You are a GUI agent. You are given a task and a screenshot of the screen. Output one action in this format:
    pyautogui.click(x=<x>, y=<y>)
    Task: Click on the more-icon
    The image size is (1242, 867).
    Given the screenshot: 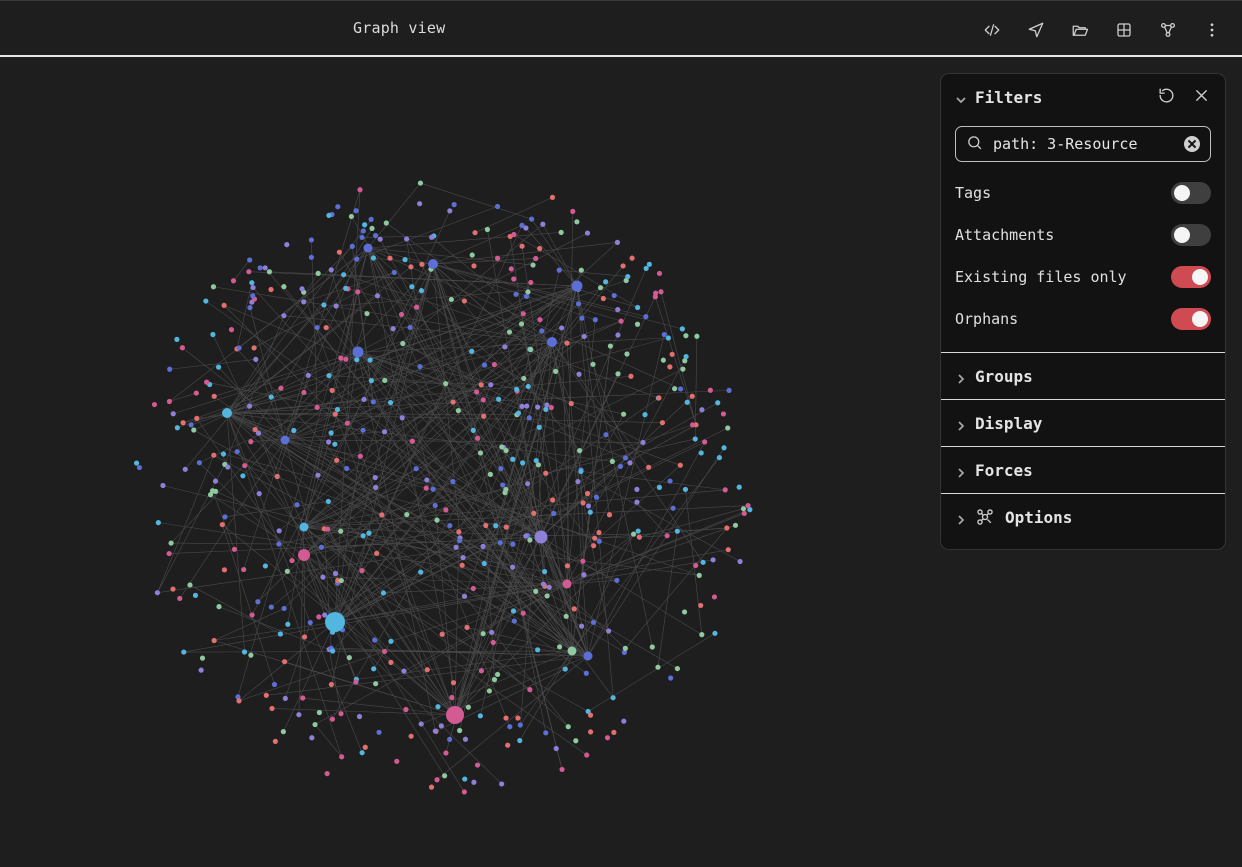 What is the action you would take?
    pyautogui.click(x=1212, y=30)
    